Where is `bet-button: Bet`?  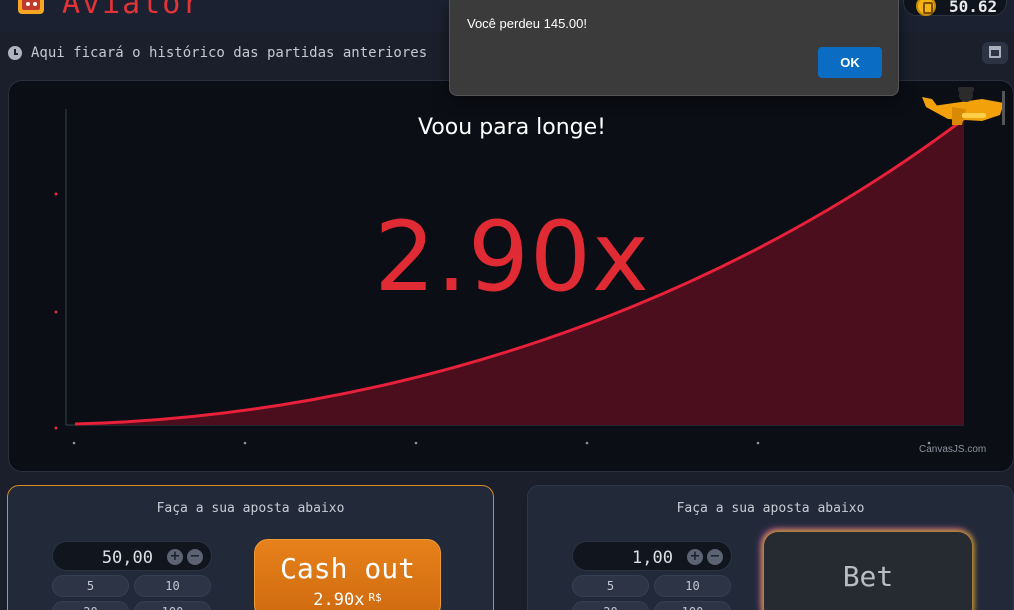
bet-button: Bet is located at coordinates (868, 571).